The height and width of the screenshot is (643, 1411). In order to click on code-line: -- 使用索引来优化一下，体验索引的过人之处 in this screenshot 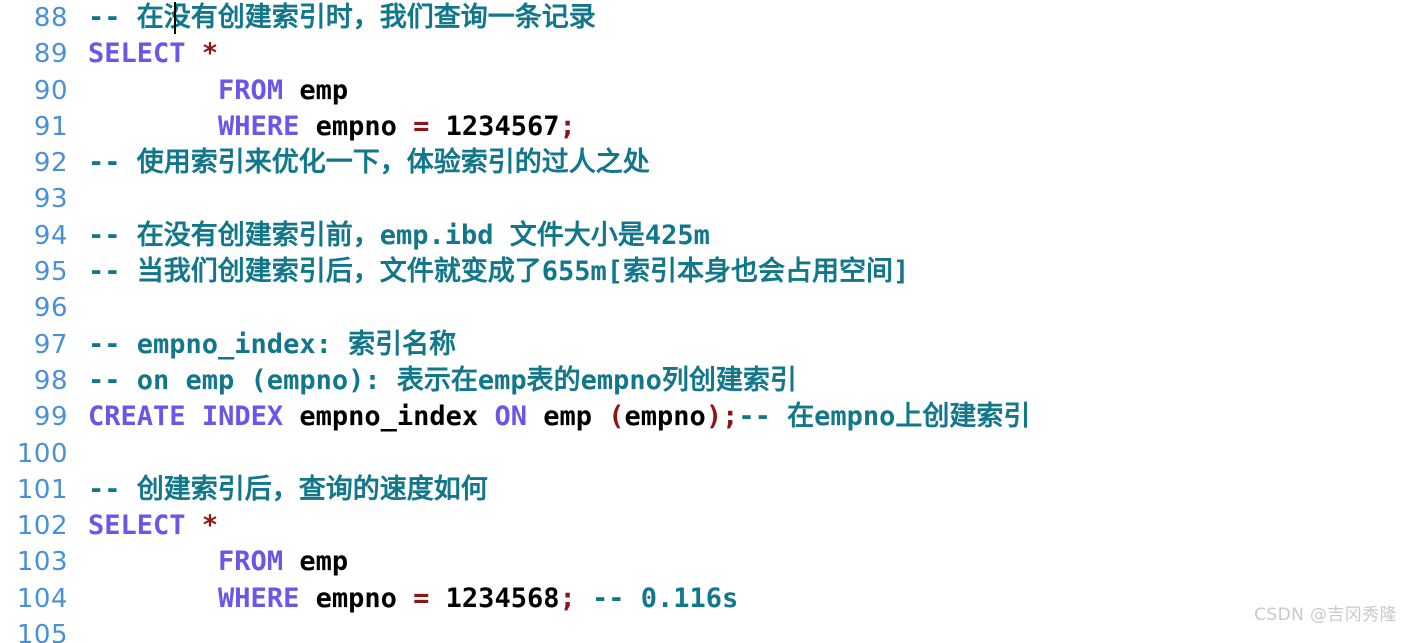, I will do `click(749, 163)`.